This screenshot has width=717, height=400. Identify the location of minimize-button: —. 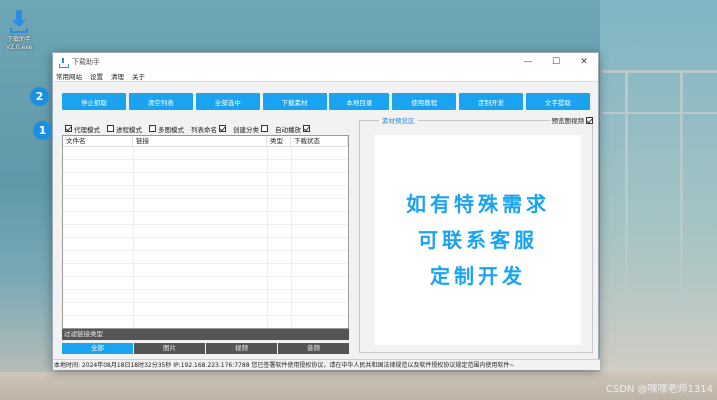
(528, 62).